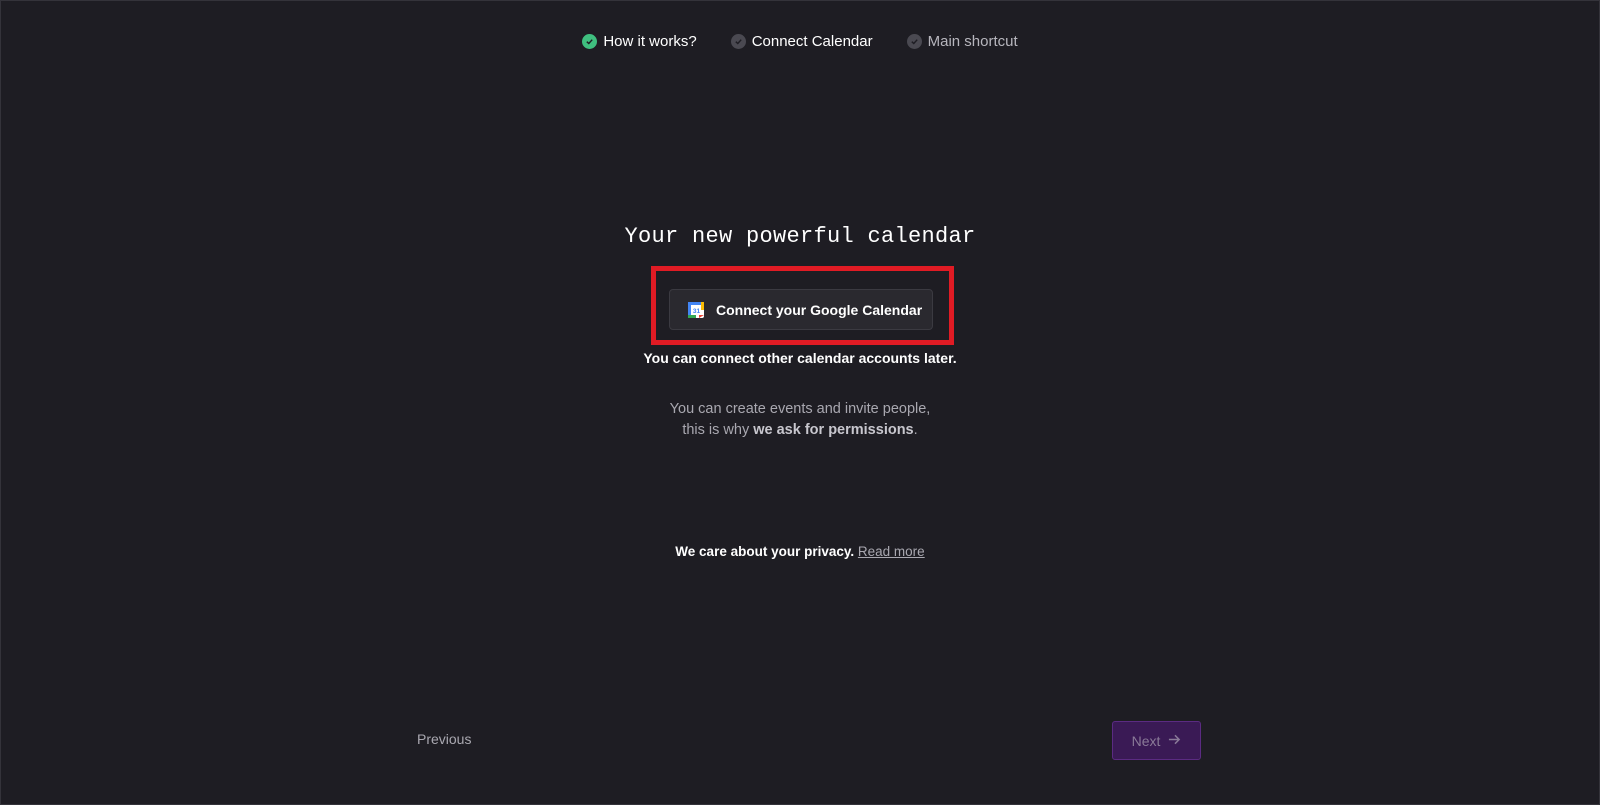 This screenshot has height=805, width=1600. What do you see at coordinates (891, 551) in the screenshot?
I see `read-more-link: Read more` at bounding box center [891, 551].